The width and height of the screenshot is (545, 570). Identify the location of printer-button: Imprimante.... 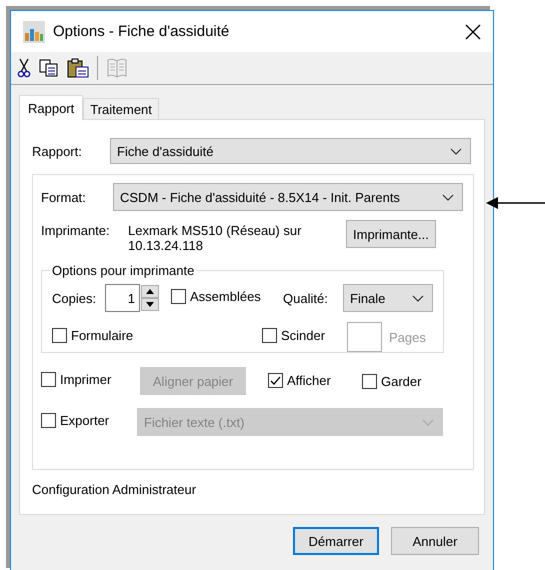
(391, 234).